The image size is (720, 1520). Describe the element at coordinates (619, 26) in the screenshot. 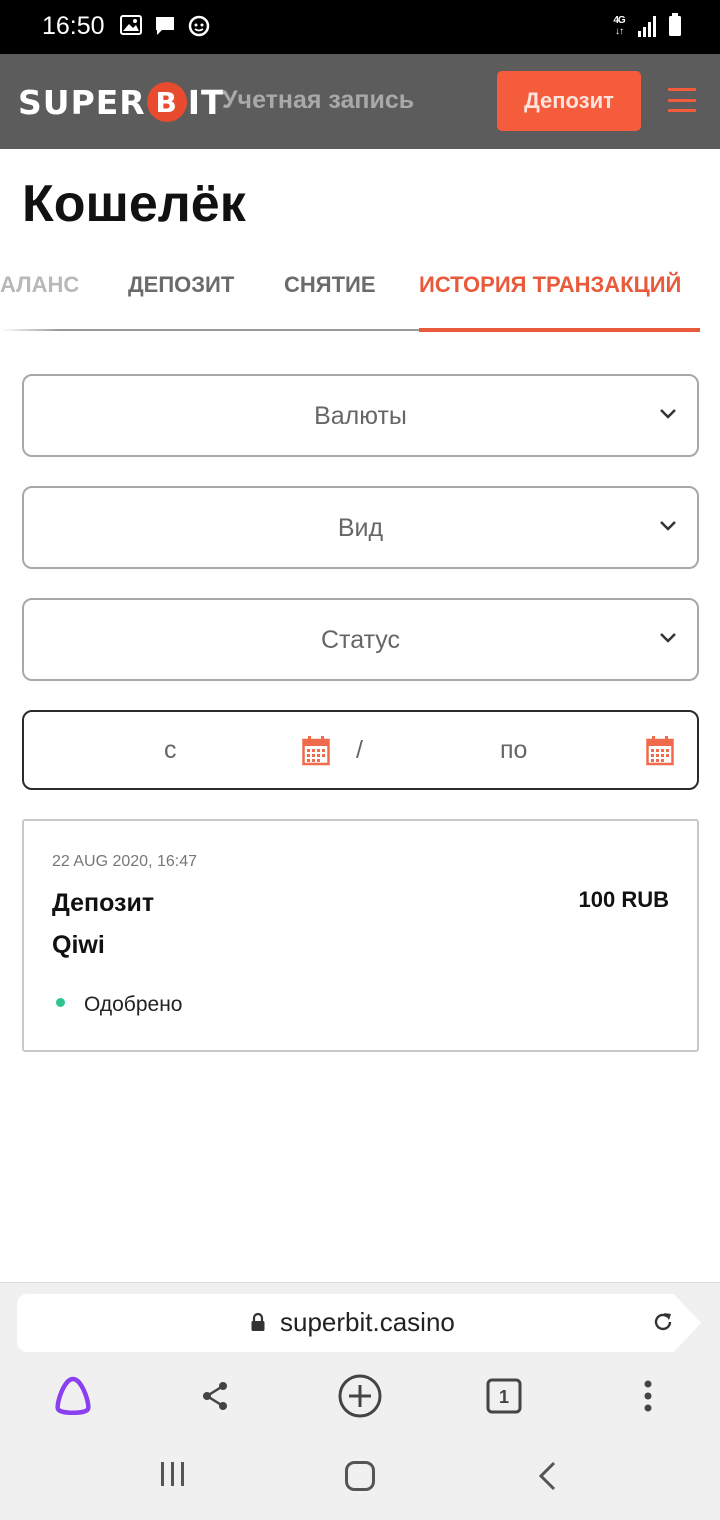

I see `network-indicator: 4G ↓↑` at that location.